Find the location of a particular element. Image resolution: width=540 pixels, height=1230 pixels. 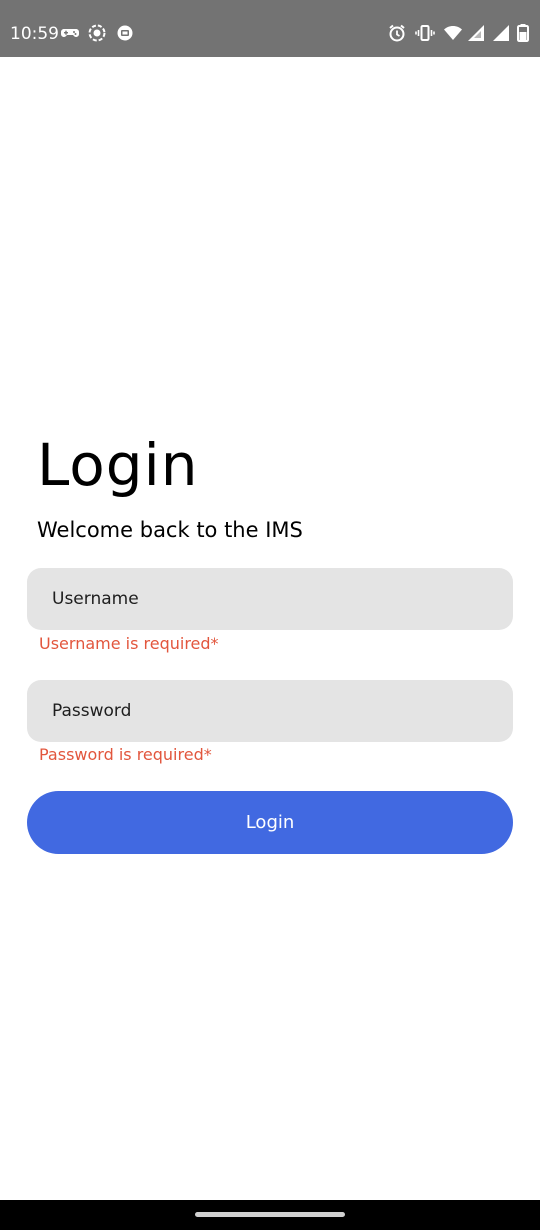

page-subtitle: Welcome back to the IMS is located at coordinates (170, 530).